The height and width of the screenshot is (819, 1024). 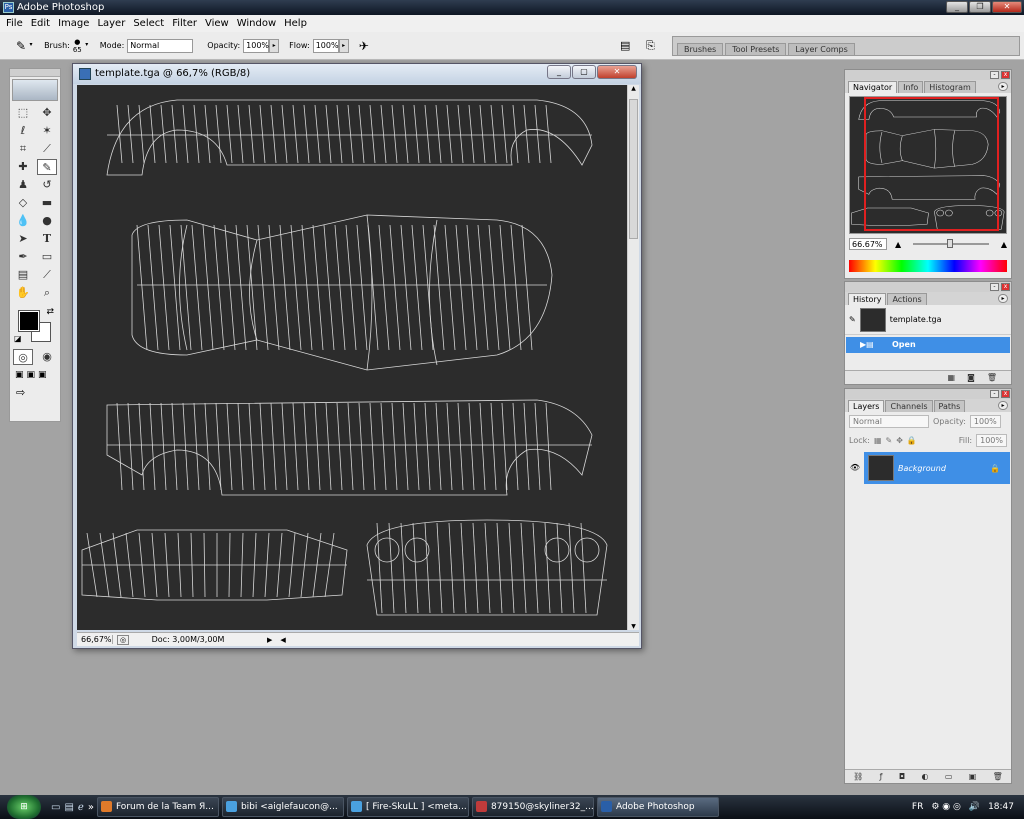 What do you see at coordinates (559, 72) in the screenshot?
I see `doc-minimize-icon: _` at bounding box center [559, 72].